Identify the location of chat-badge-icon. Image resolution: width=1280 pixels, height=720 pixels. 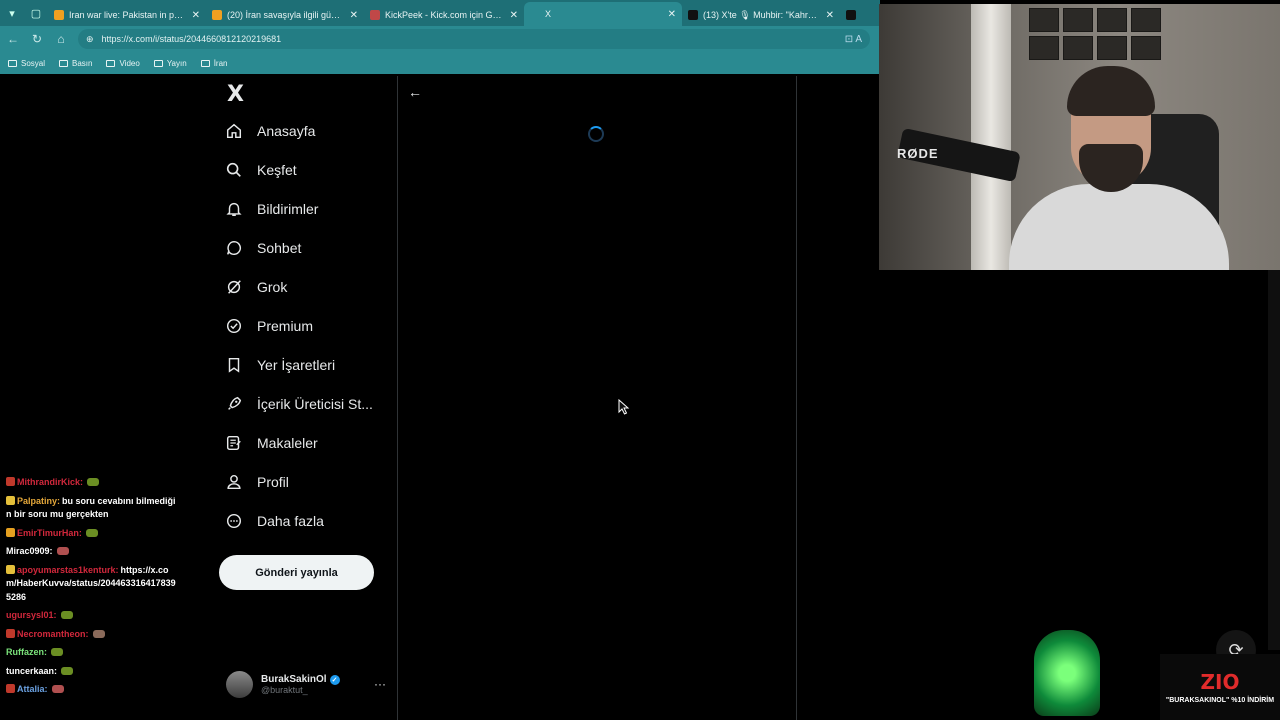
(10, 633).